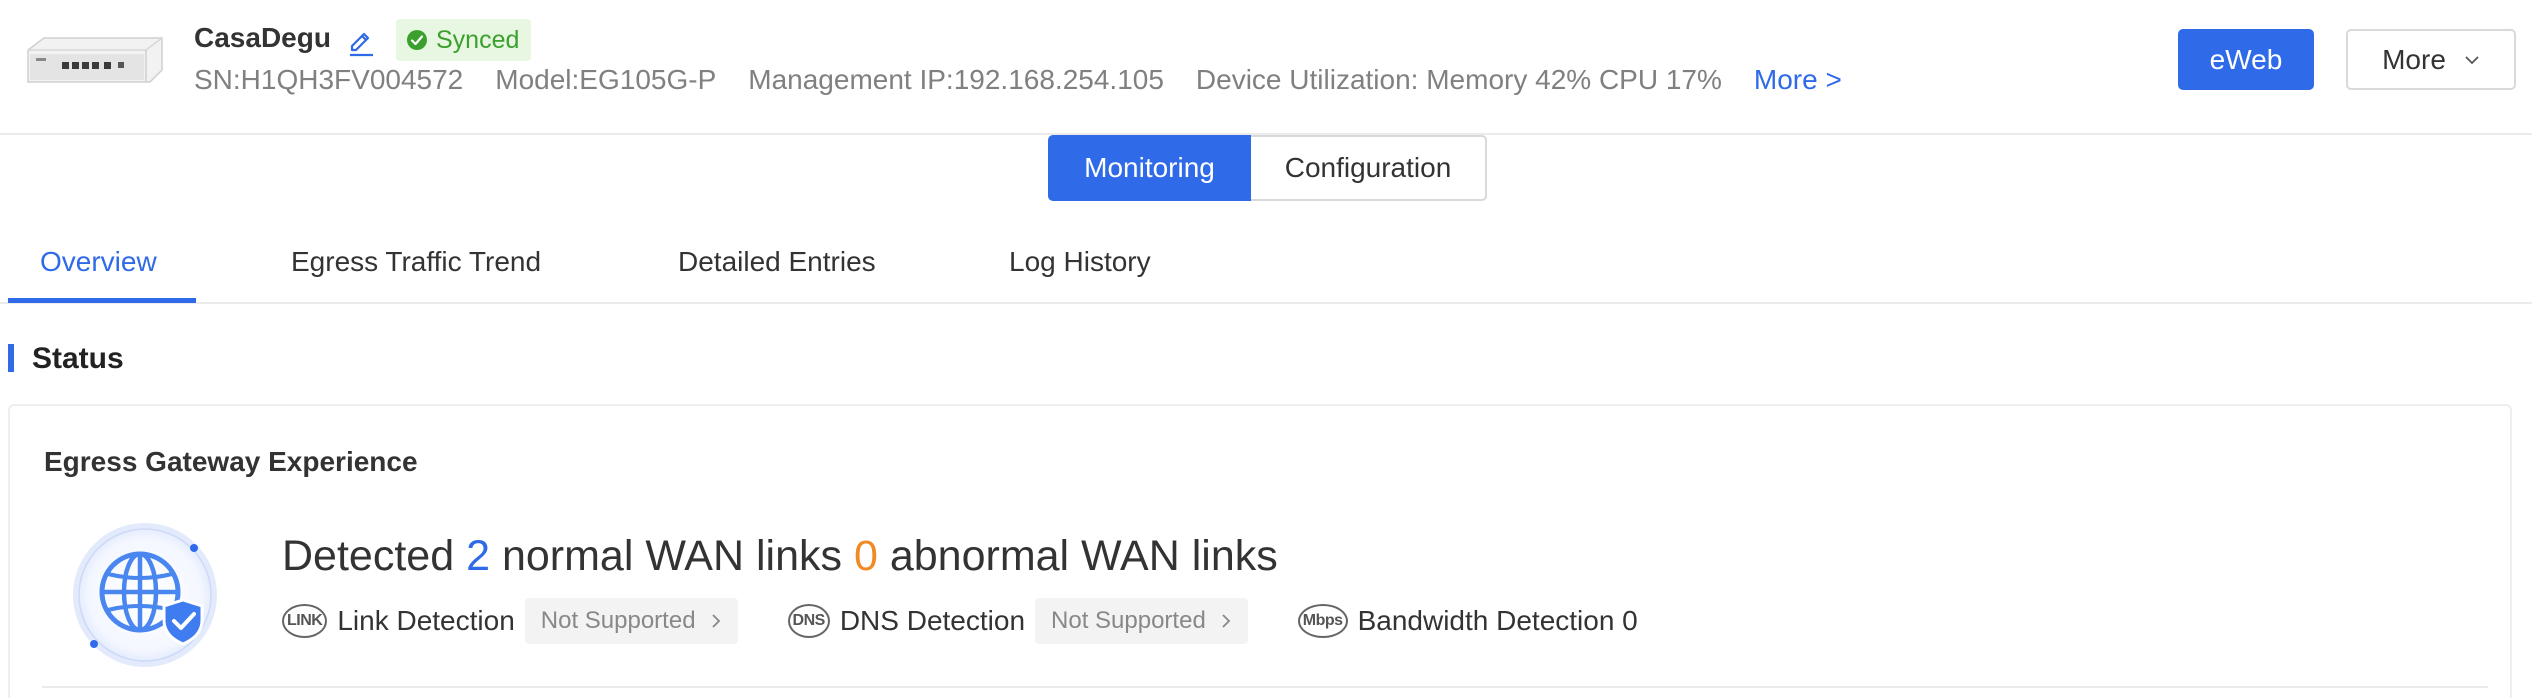 This screenshot has height=698, width=2532. What do you see at coordinates (1265, 687) in the screenshot?
I see `card-divider` at bounding box center [1265, 687].